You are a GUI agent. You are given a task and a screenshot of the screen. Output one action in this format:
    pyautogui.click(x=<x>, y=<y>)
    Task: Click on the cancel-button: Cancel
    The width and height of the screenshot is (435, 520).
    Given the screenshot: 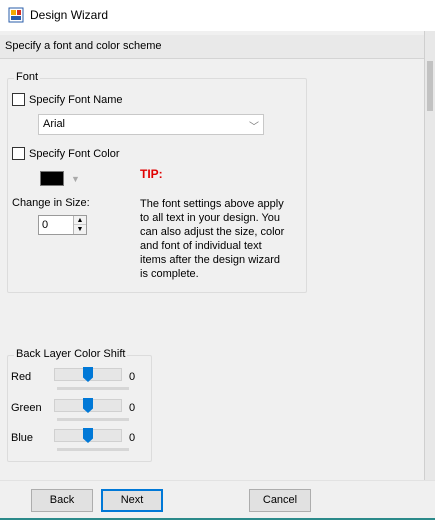 What is the action you would take?
    pyautogui.click(x=280, y=500)
    